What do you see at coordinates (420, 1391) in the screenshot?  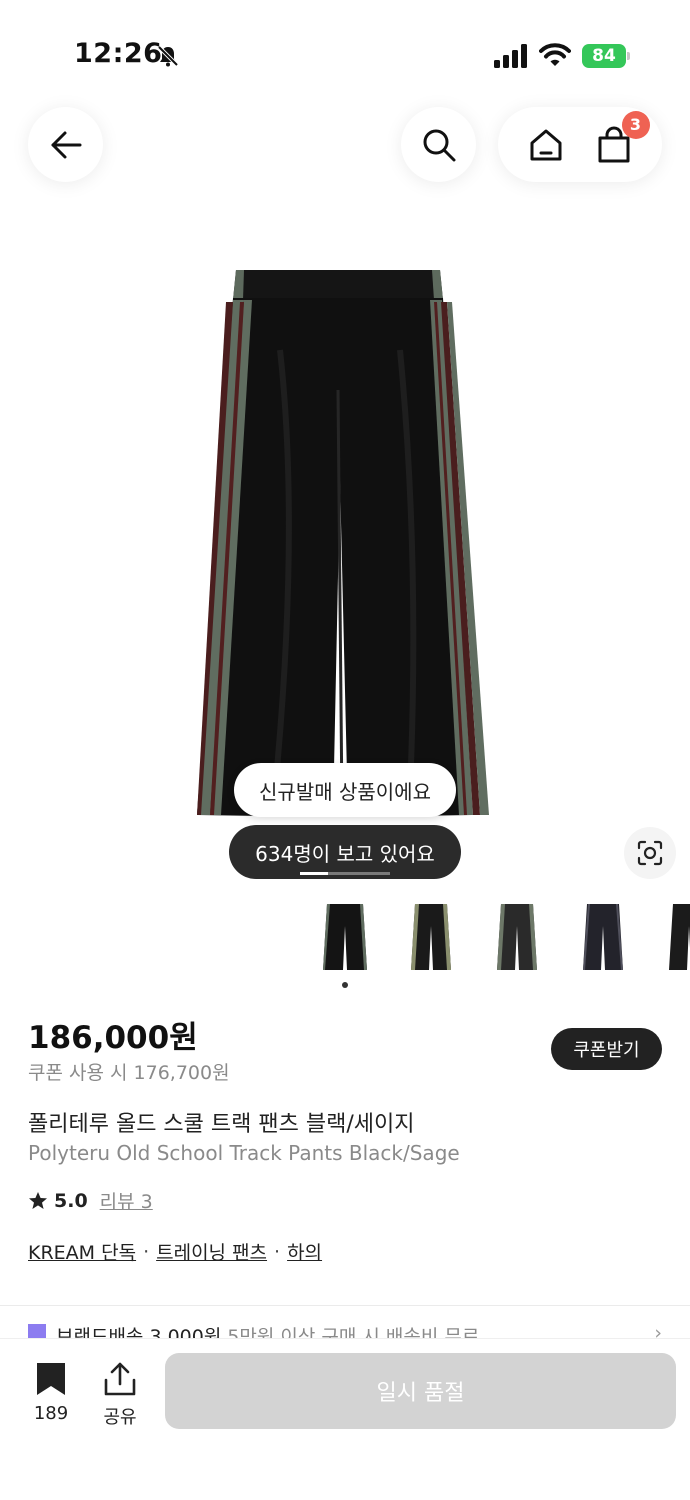 I see `sold-out-button: 일시 품절` at bounding box center [420, 1391].